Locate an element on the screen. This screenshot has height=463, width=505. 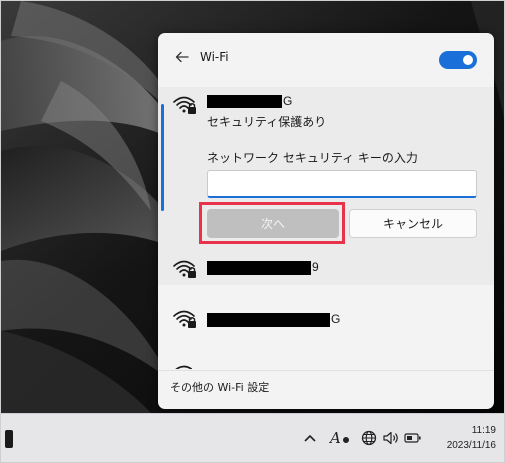
clock-time: 11:19 is located at coordinates (483, 430).